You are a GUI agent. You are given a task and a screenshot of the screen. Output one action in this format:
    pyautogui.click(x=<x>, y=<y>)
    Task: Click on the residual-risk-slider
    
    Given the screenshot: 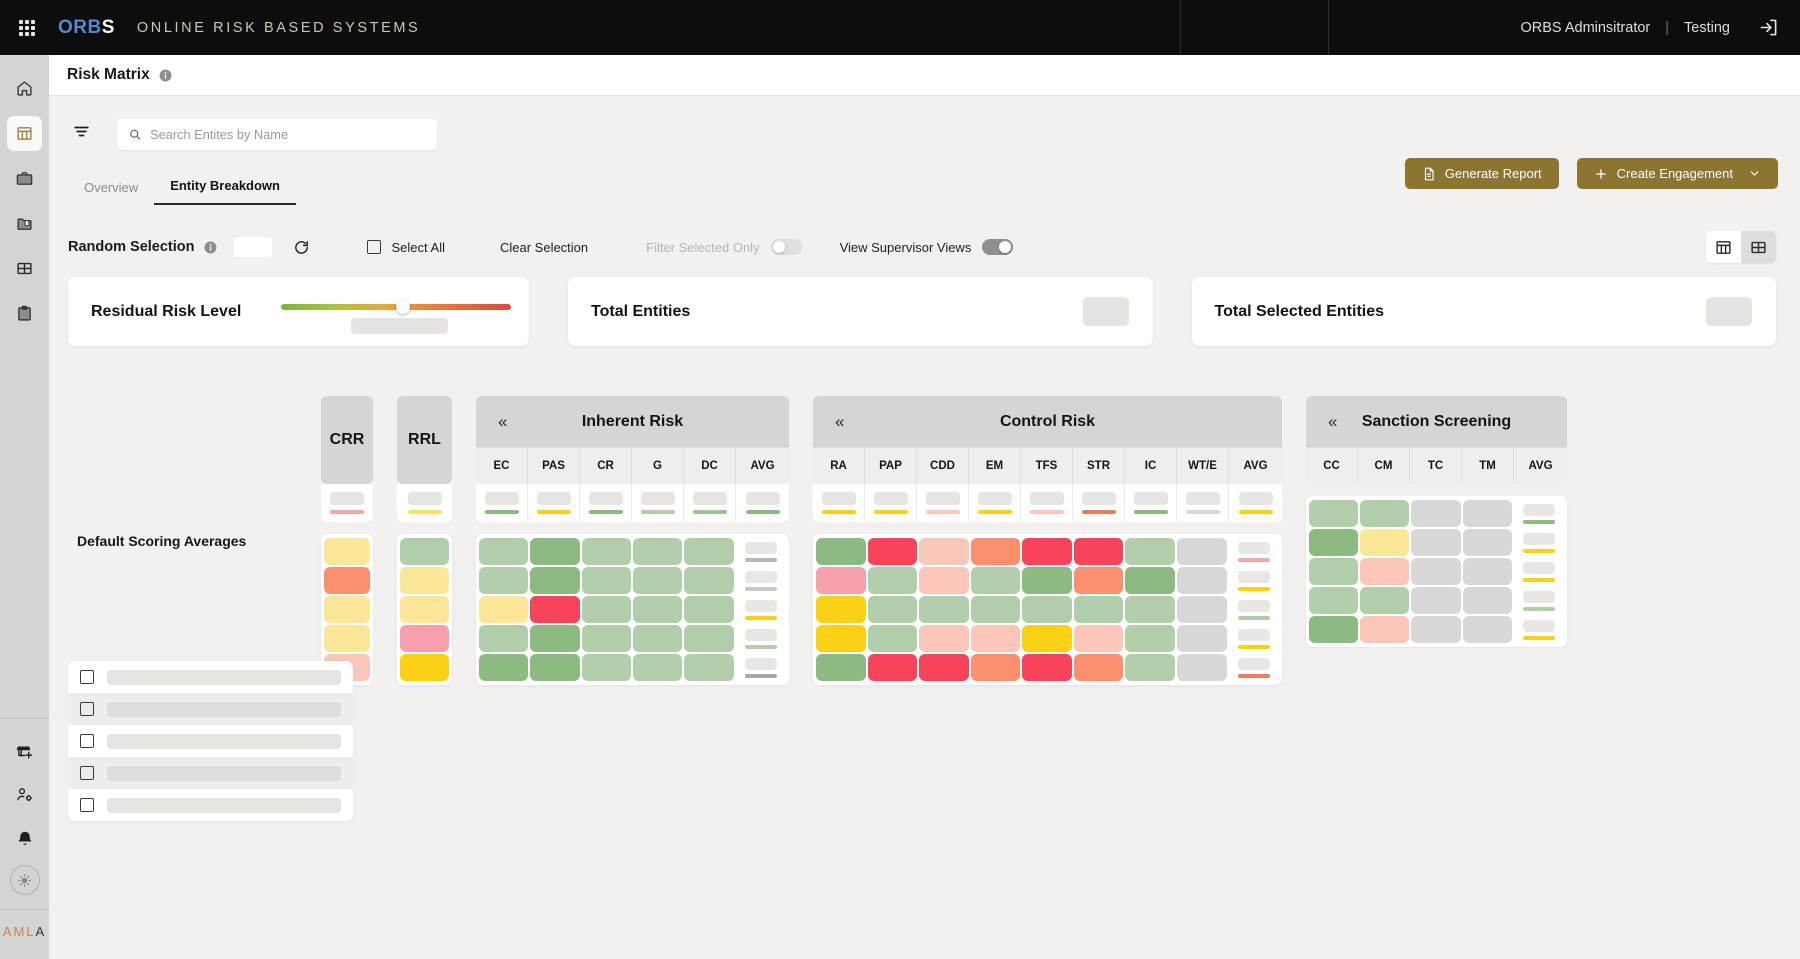 What is the action you would take?
    pyautogui.click(x=396, y=317)
    